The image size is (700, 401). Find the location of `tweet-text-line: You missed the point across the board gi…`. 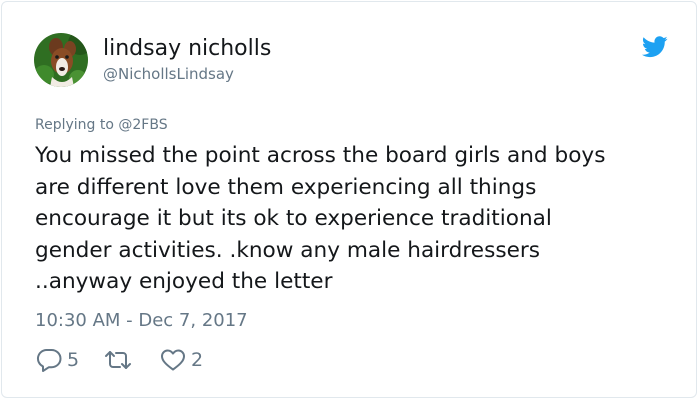

tweet-text-line: You missed the point across the board gi… is located at coordinates (320, 155).